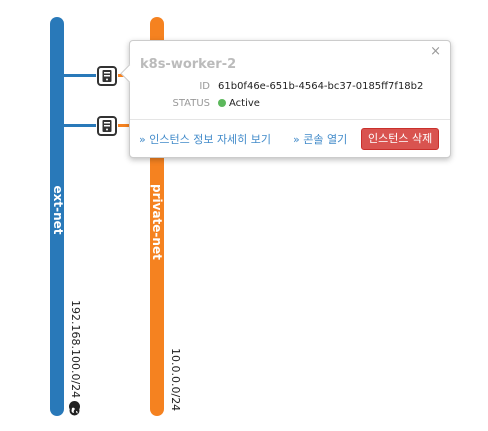  I want to click on id-label: ID, so click(204, 86).